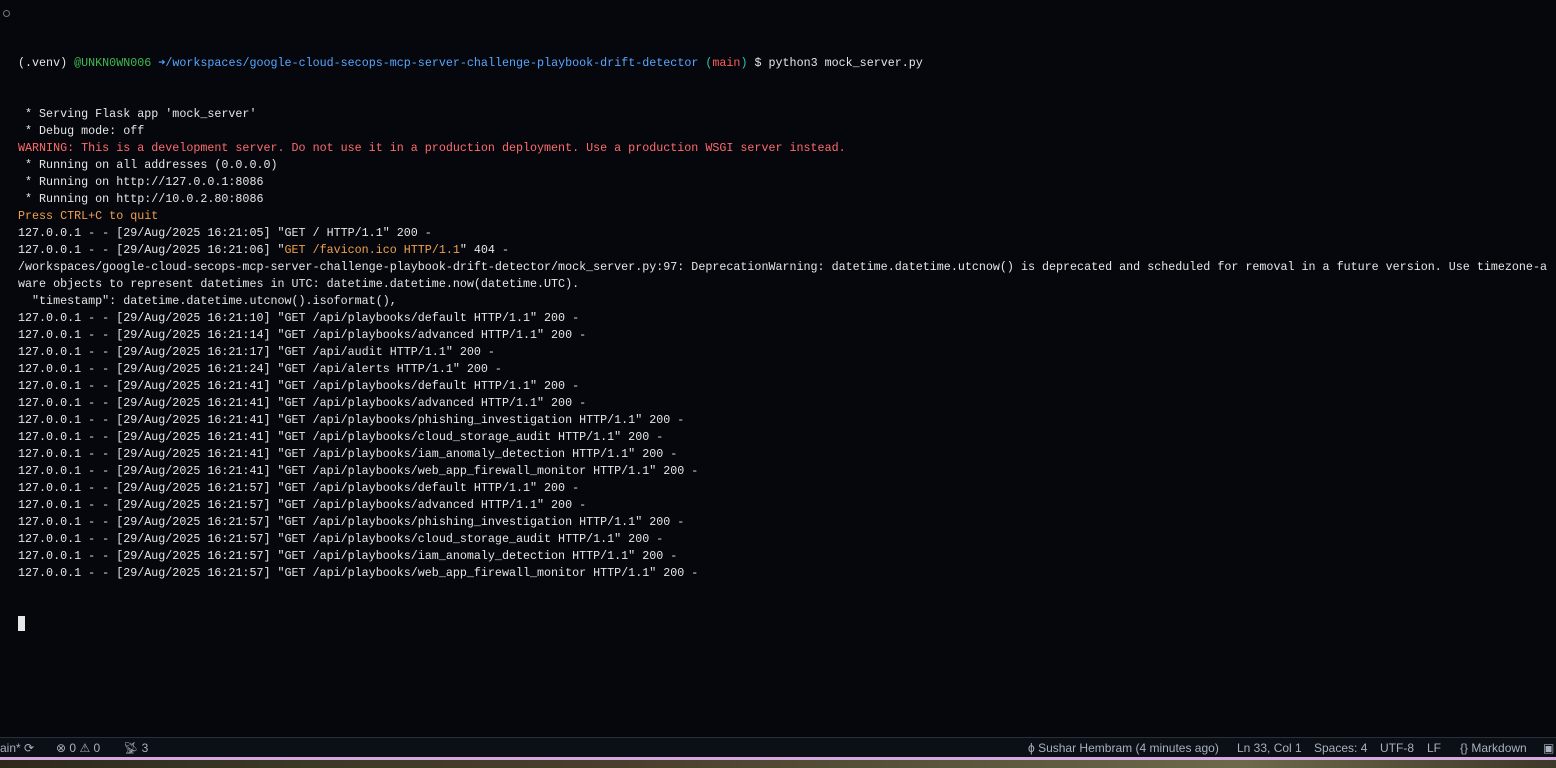 This screenshot has height=768, width=1556. What do you see at coordinates (151, 250) in the screenshot?
I see `output-text: 127.0.0.1 - - [29/Aug/2025 16:21:06] "` at bounding box center [151, 250].